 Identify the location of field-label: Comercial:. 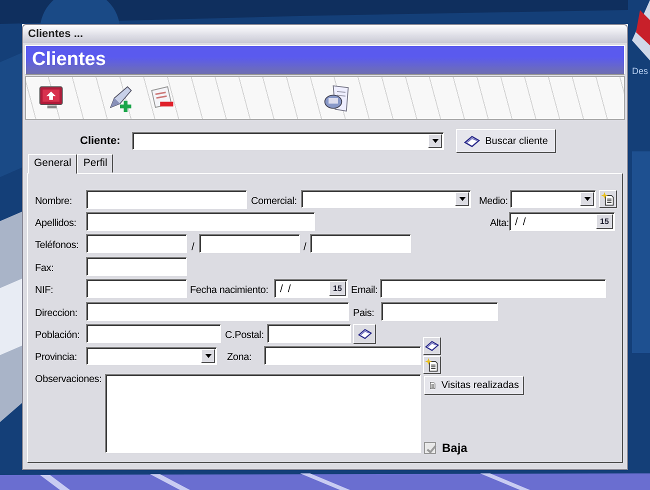
(274, 200).